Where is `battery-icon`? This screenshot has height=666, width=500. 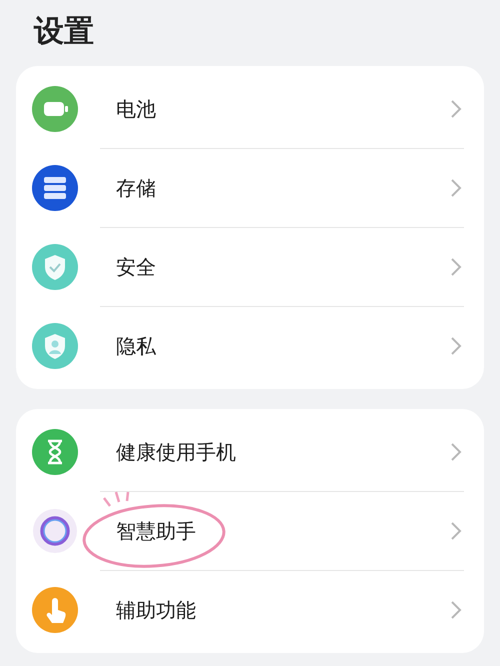
battery-icon is located at coordinates (55, 109).